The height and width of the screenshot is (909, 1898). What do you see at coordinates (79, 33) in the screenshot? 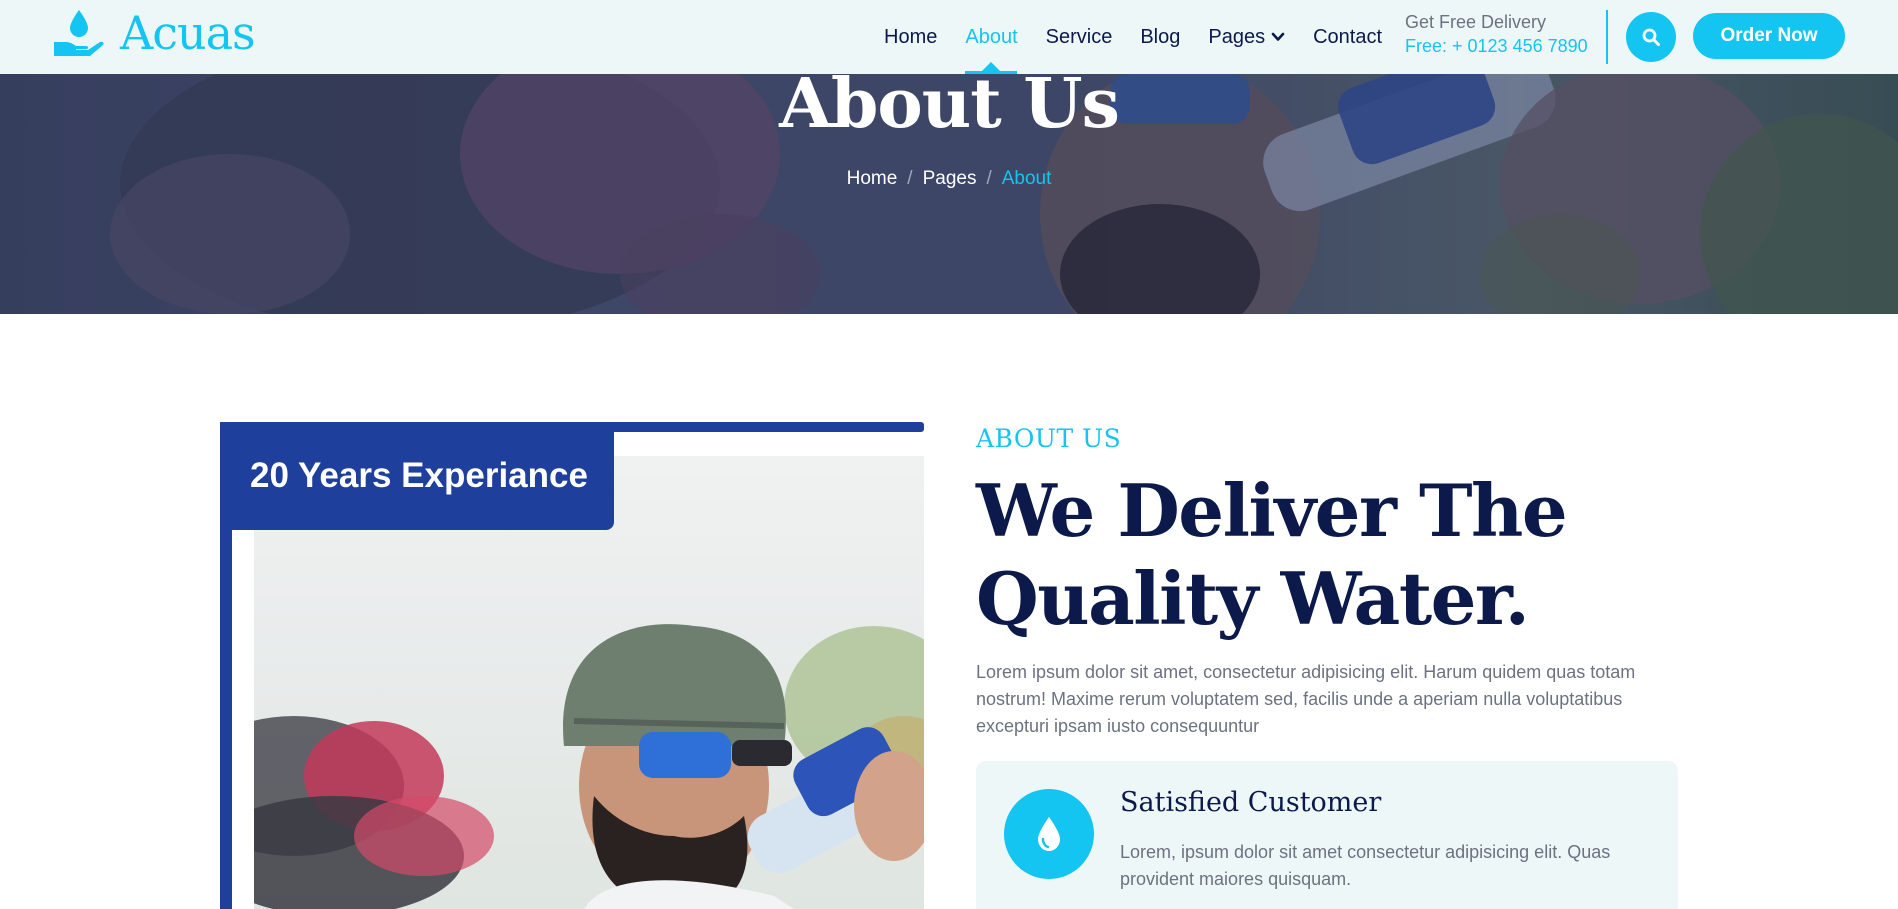
I see `water-drop-hand-icon` at bounding box center [79, 33].